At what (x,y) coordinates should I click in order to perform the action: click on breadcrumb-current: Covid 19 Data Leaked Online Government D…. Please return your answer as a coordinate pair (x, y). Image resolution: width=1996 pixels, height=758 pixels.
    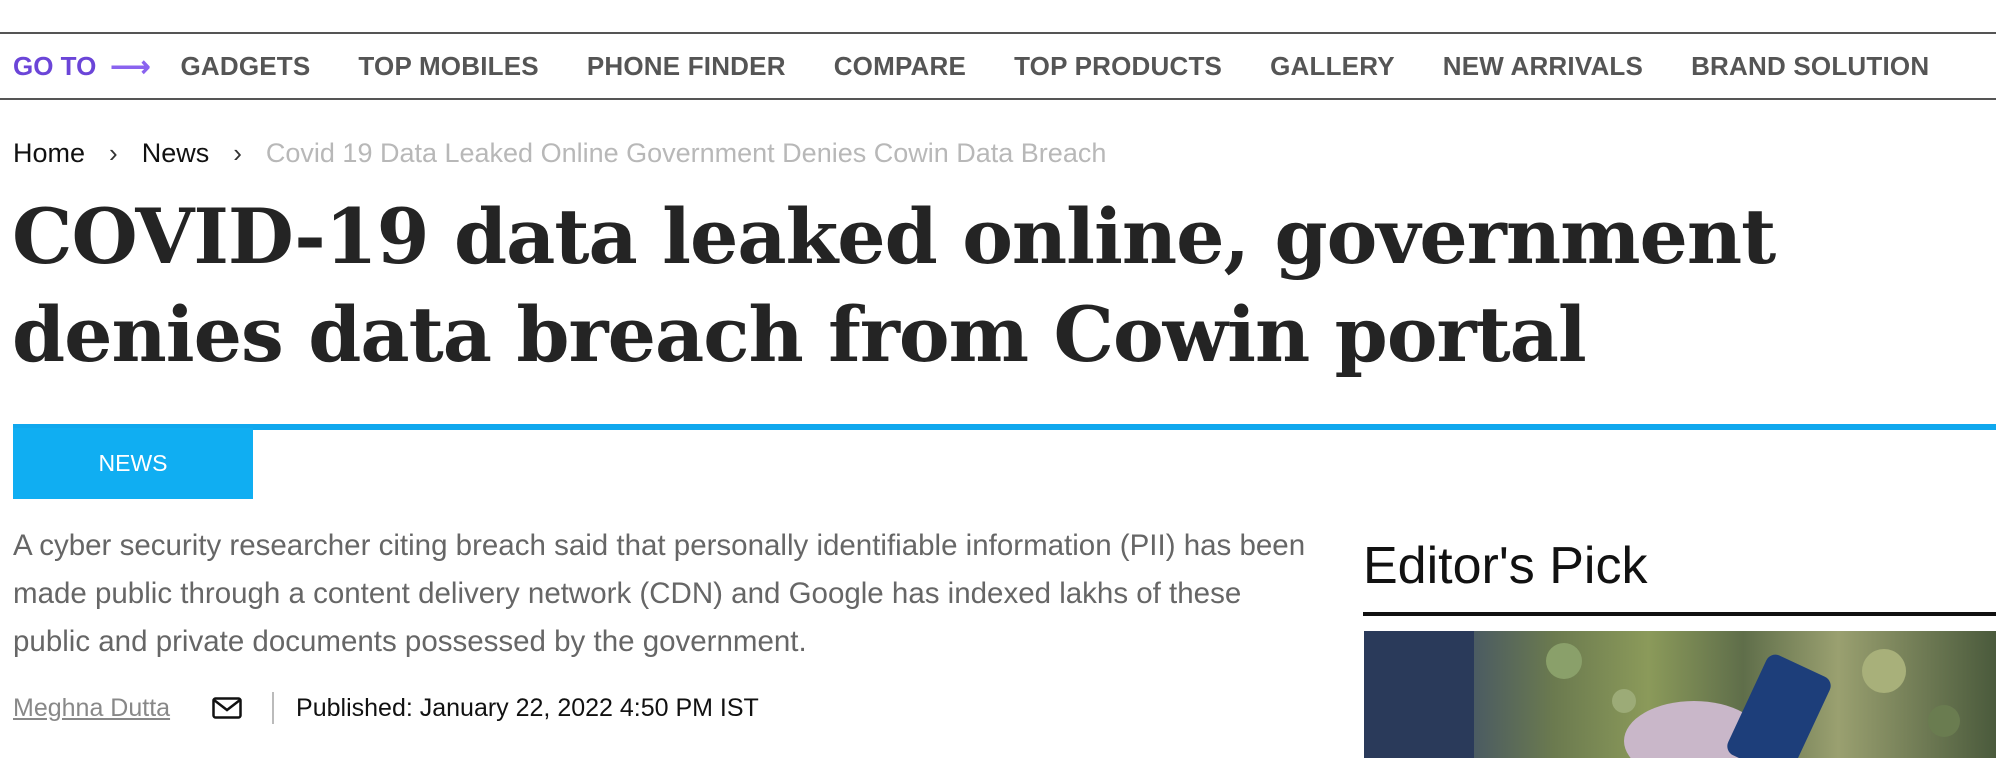
    Looking at the image, I should click on (686, 153).